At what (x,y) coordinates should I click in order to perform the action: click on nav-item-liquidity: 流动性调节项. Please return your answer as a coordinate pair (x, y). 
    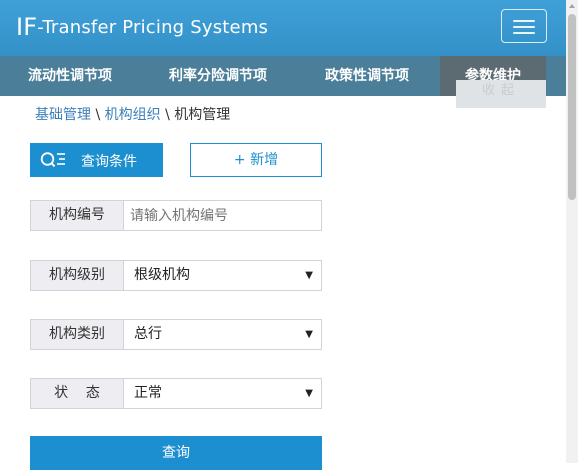
    Looking at the image, I should click on (70, 76).